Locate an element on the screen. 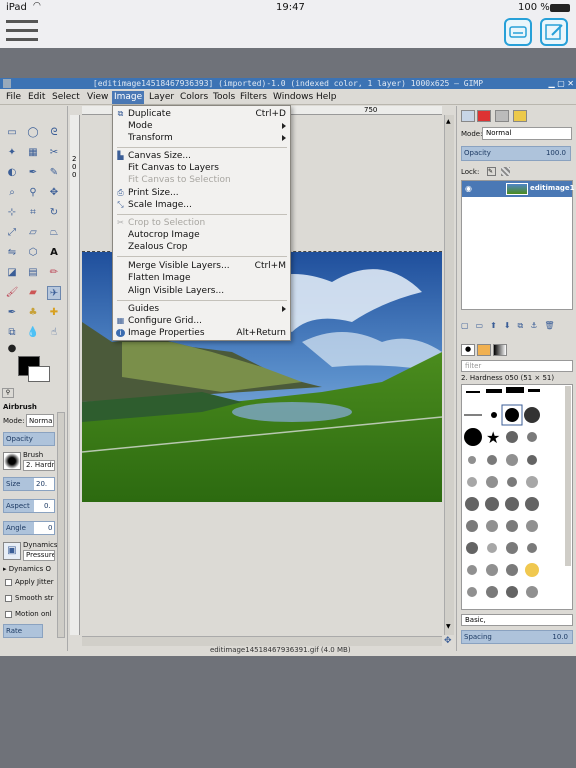 Image resolution: width=576 pixels, height=768 pixels. menu-item-fit-canvas-selection: Fit Canvas to Selection is located at coordinates (201, 180).